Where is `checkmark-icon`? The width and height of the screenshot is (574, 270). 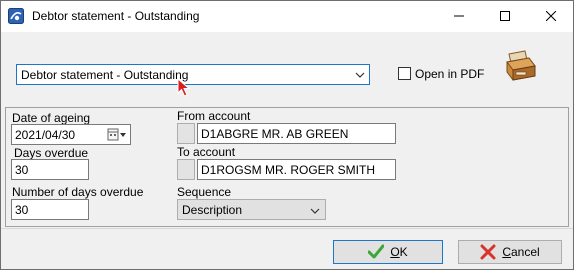
checkmark-icon is located at coordinates (376, 252).